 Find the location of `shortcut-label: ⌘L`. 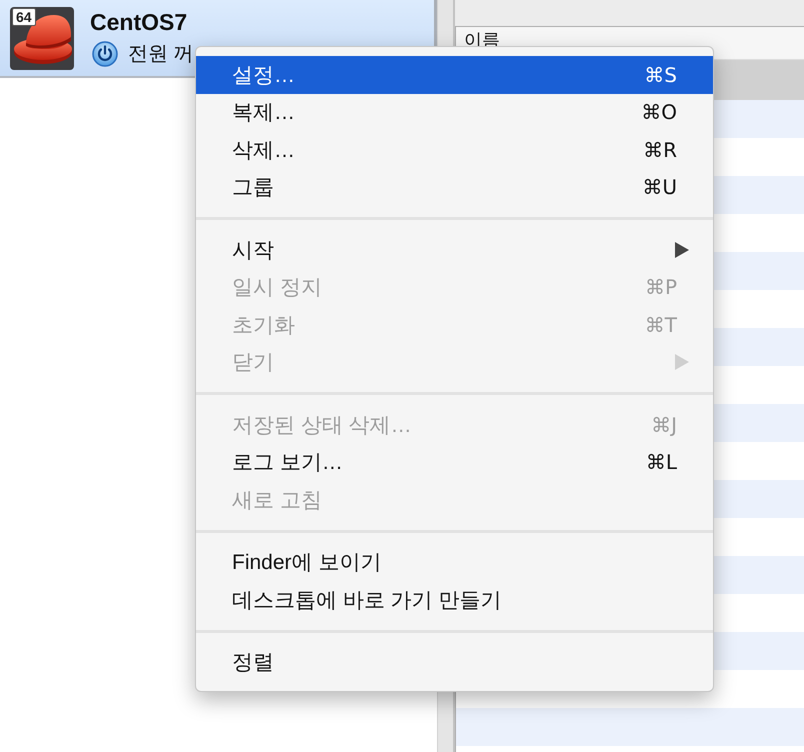

shortcut-label: ⌘L is located at coordinates (661, 462).